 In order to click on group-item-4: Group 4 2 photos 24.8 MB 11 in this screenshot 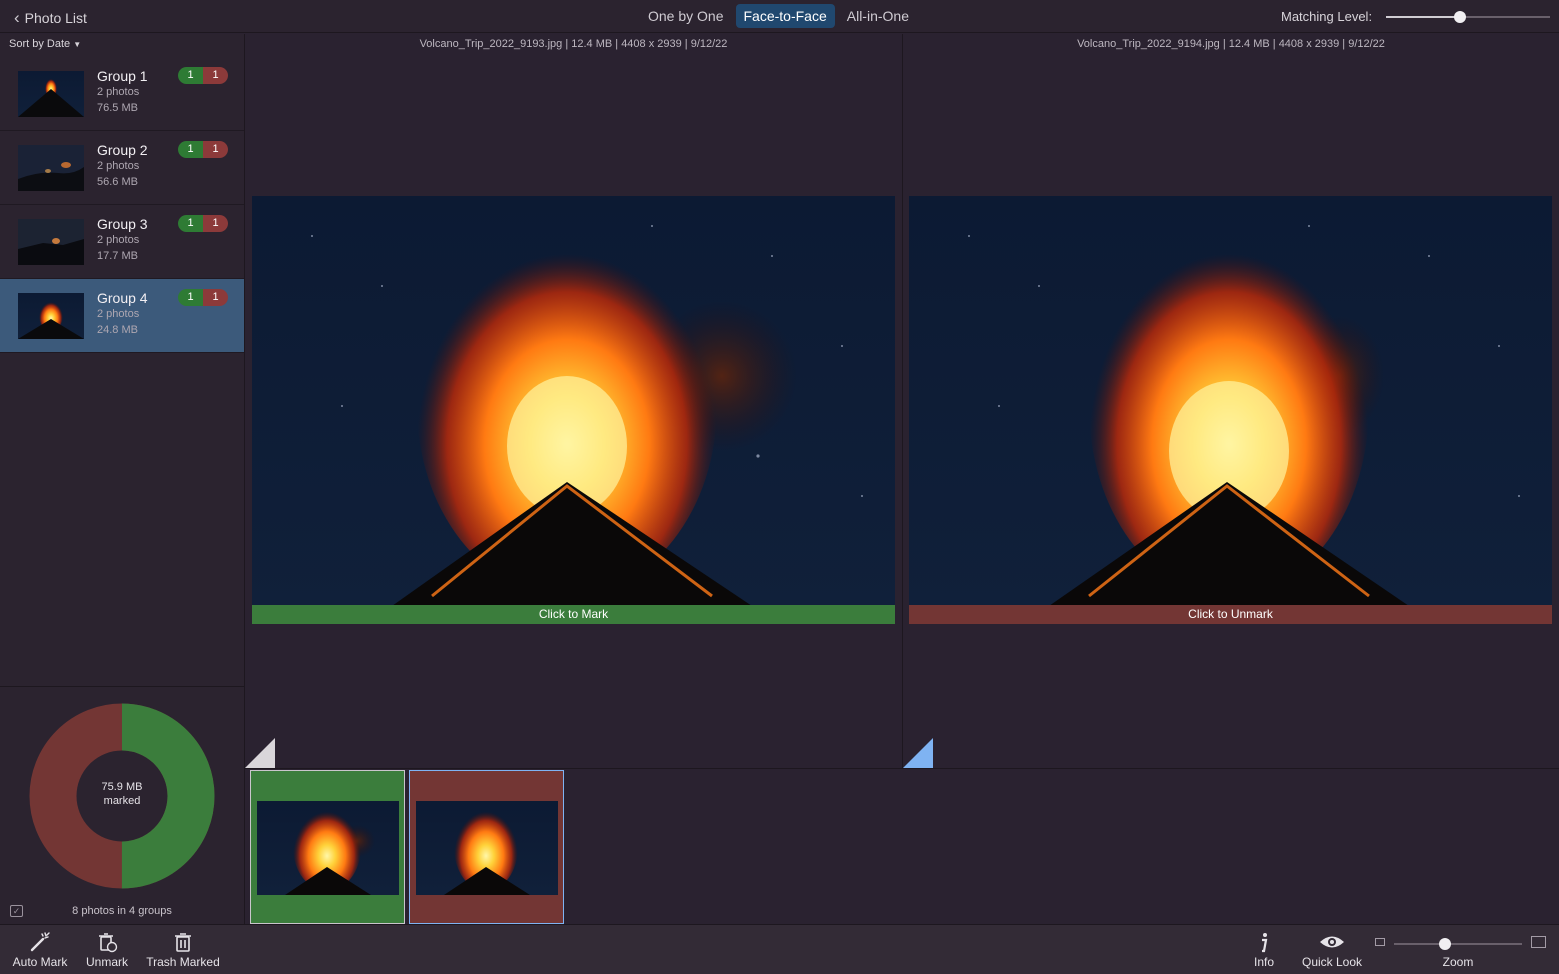, I will do `click(122, 316)`.